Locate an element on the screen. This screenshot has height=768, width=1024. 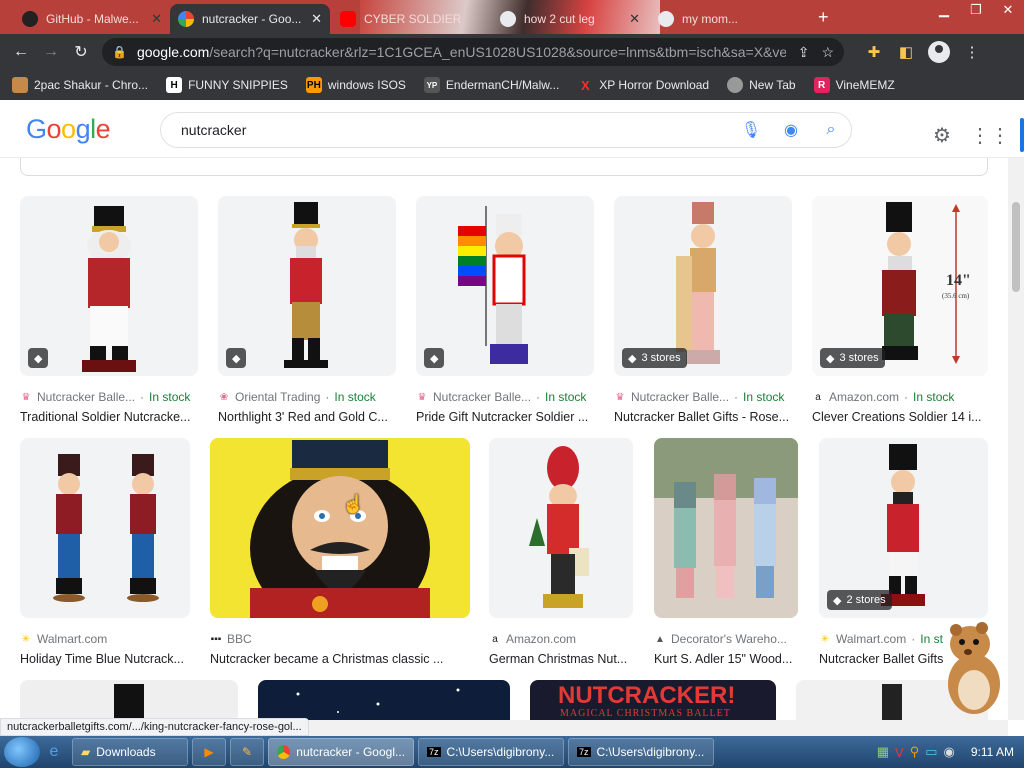
lock-icon: 🔒 is located at coordinates (119, 52).